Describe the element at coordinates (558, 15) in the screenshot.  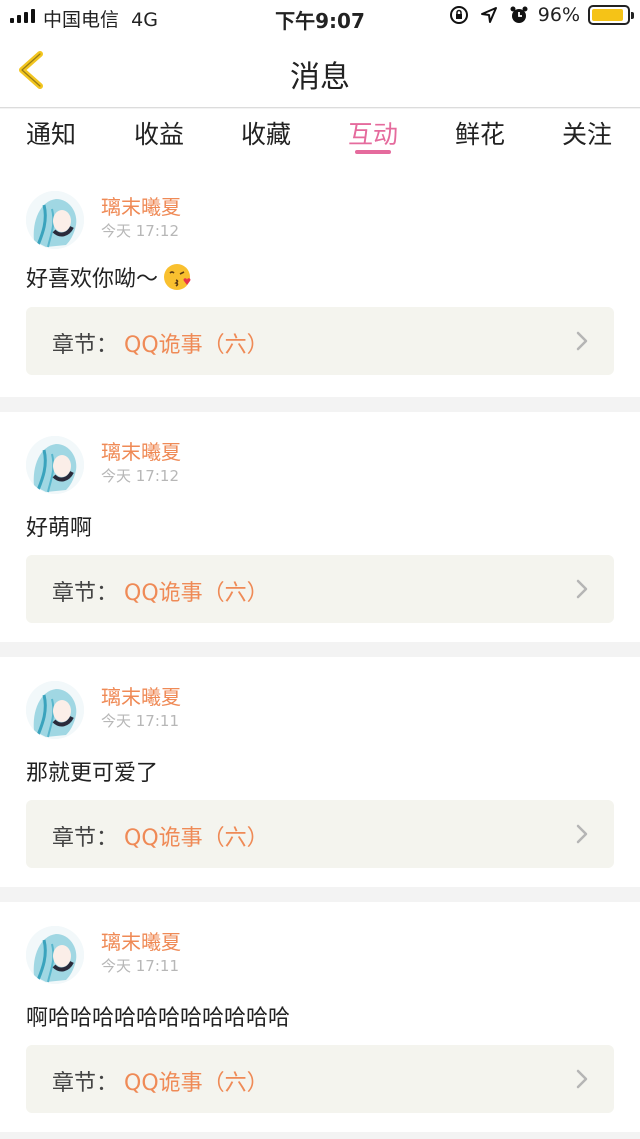
I see `battery-percent: 96%` at that location.